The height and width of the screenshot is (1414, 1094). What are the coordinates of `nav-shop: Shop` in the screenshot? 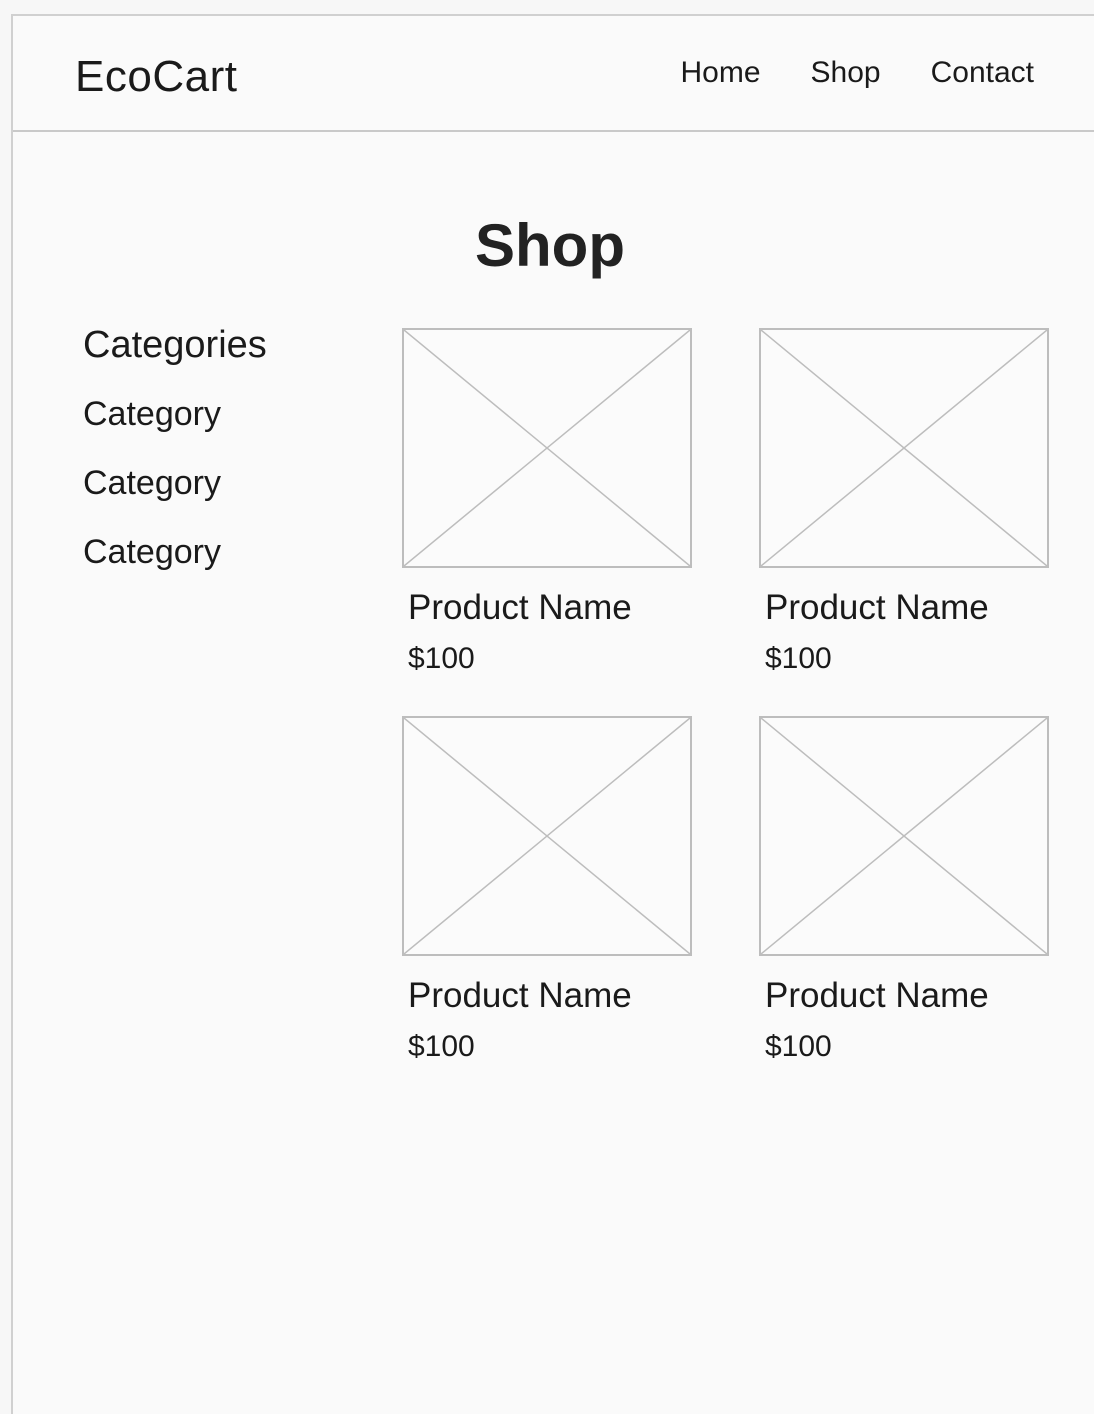 It's located at (846, 73).